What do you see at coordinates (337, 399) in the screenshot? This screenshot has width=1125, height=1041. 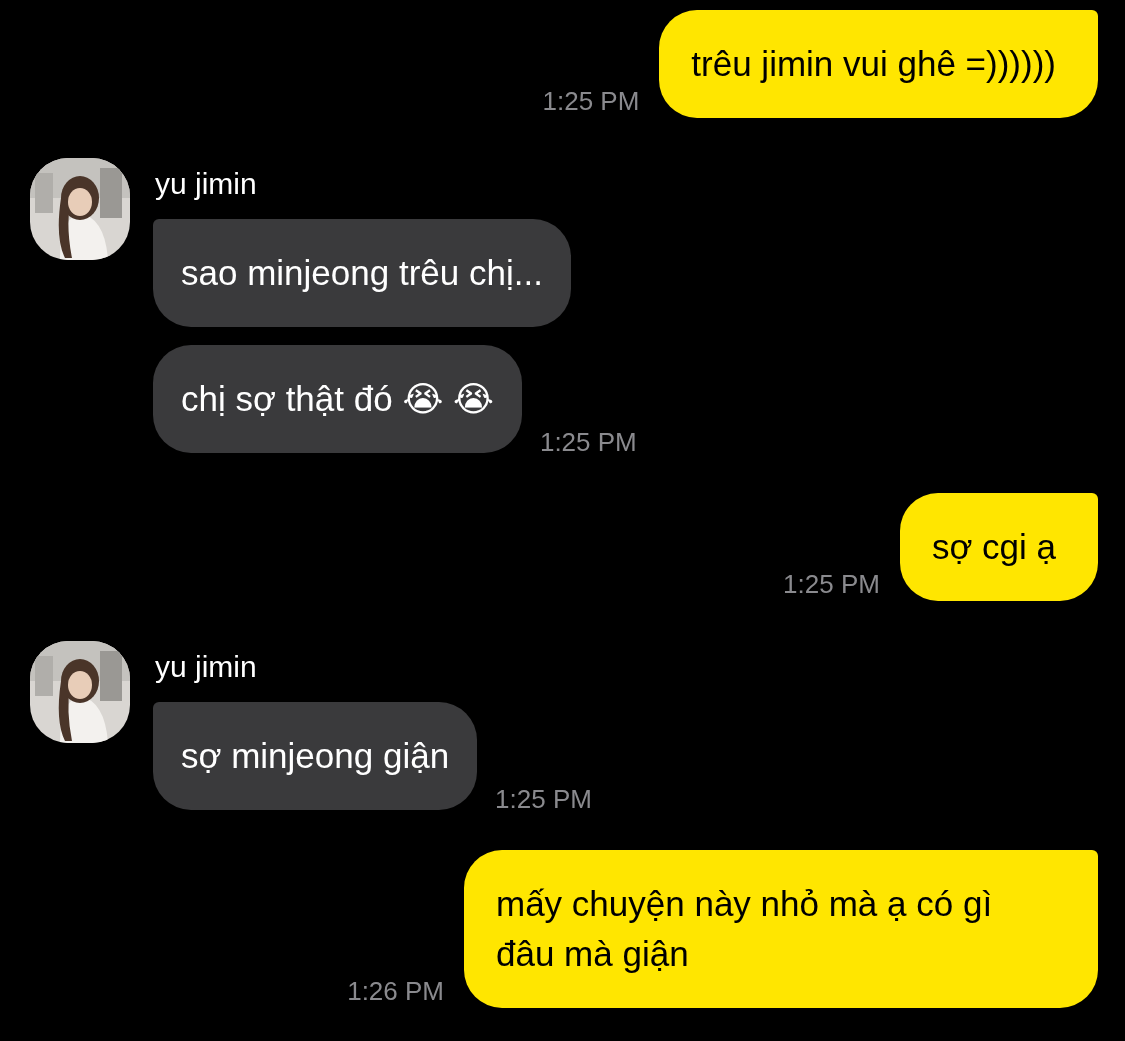 I see `message-bubble: chị sợ thật đó 😭 😭` at bounding box center [337, 399].